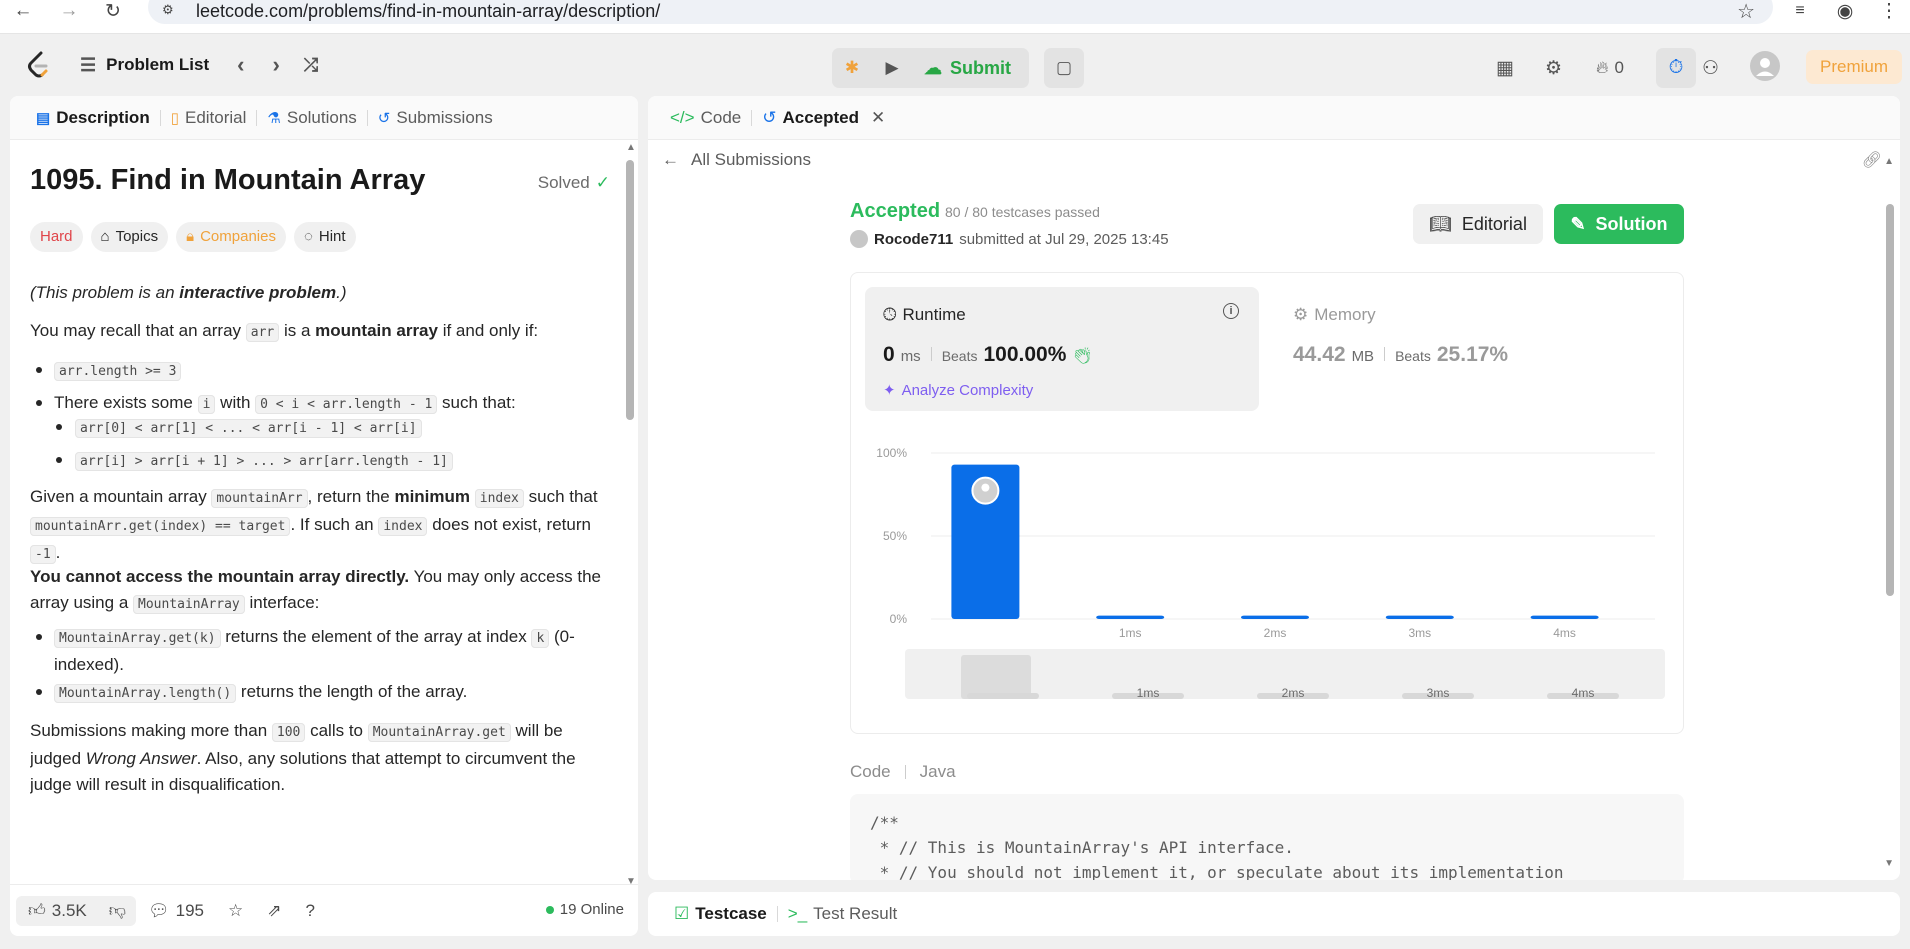 This screenshot has width=1910, height=949. What do you see at coordinates (262, 332) in the screenshot?
I see `inline-code: arr` at bounding box center [262, 332].